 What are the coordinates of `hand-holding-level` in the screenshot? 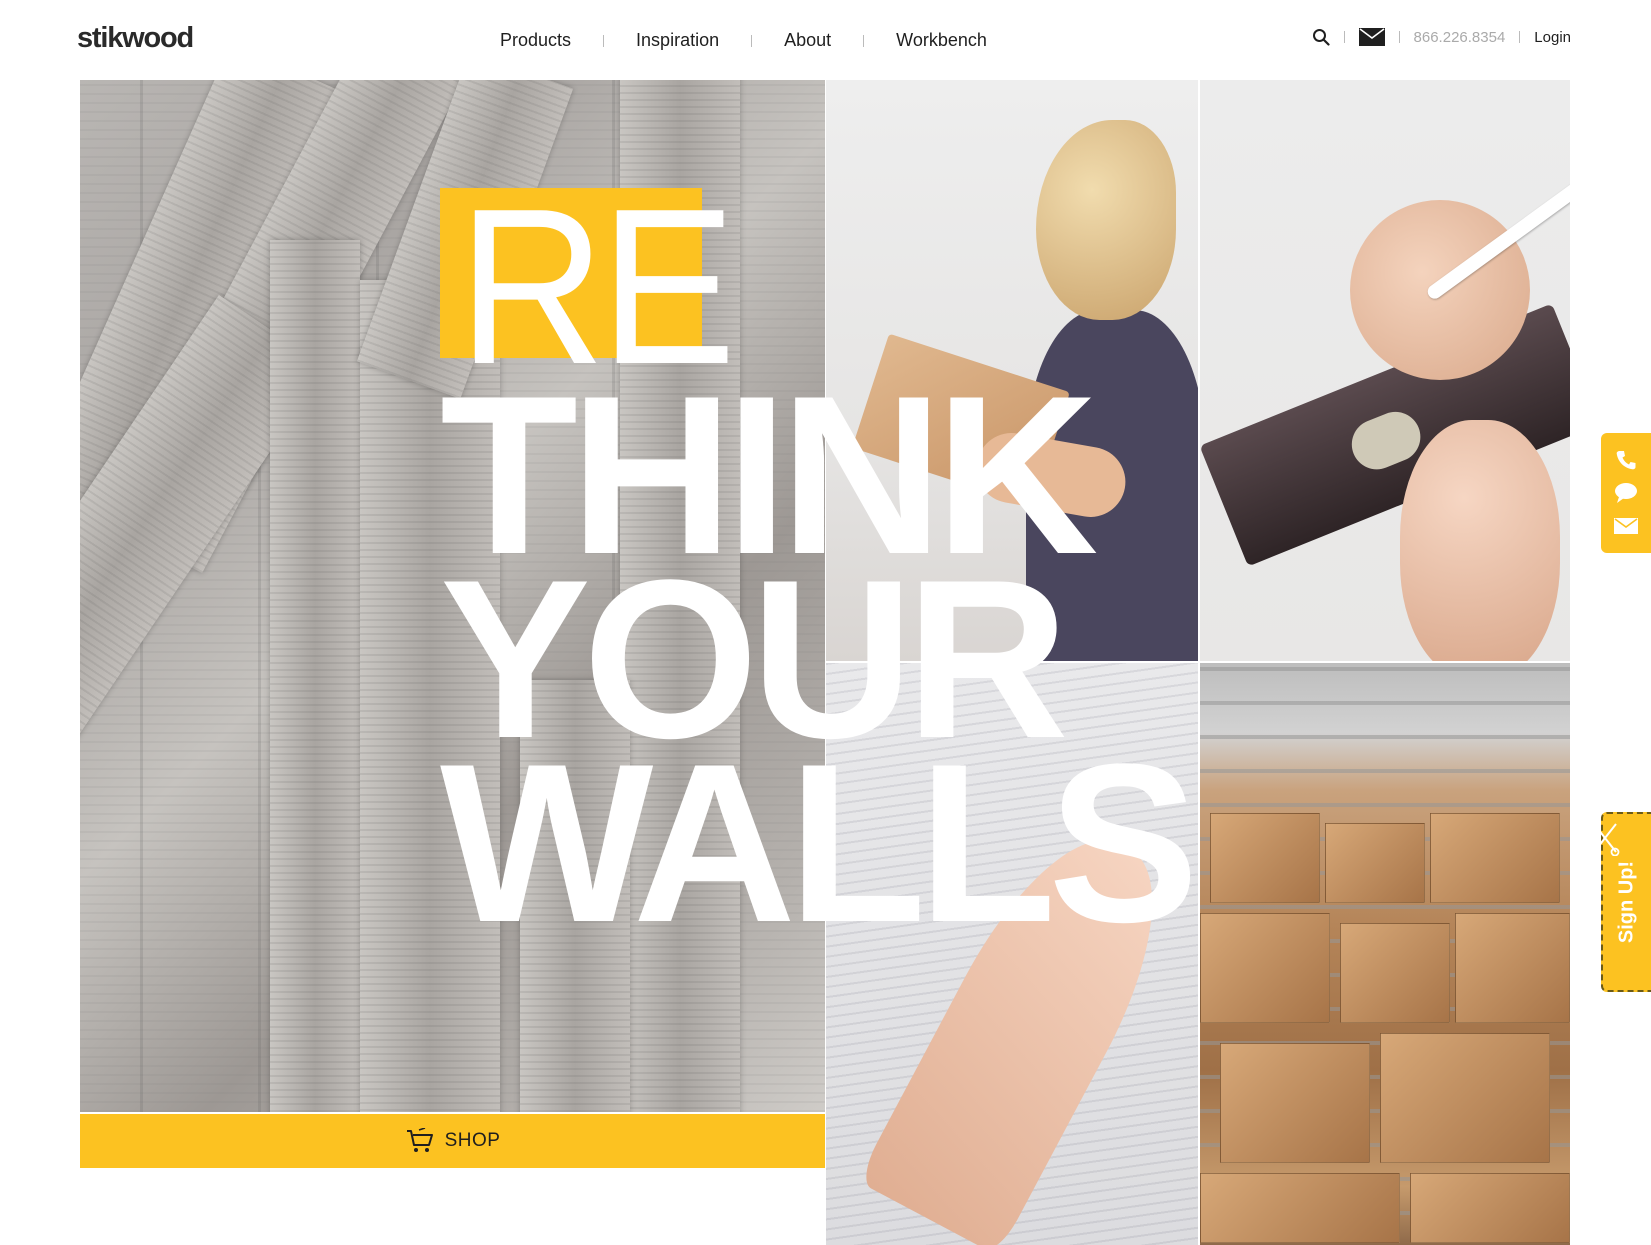 It's located at (1480, 540).